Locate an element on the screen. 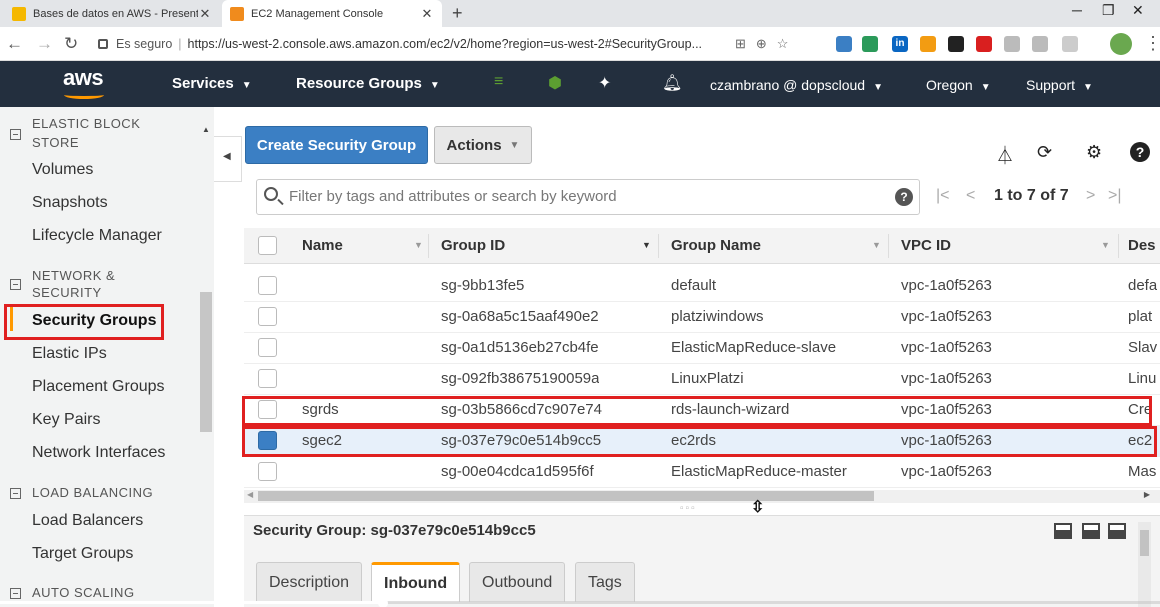 This screenshot has width=1160, height=607. page-actions-icons: ⊞⊕☆ is located at coordinates (766, 44).